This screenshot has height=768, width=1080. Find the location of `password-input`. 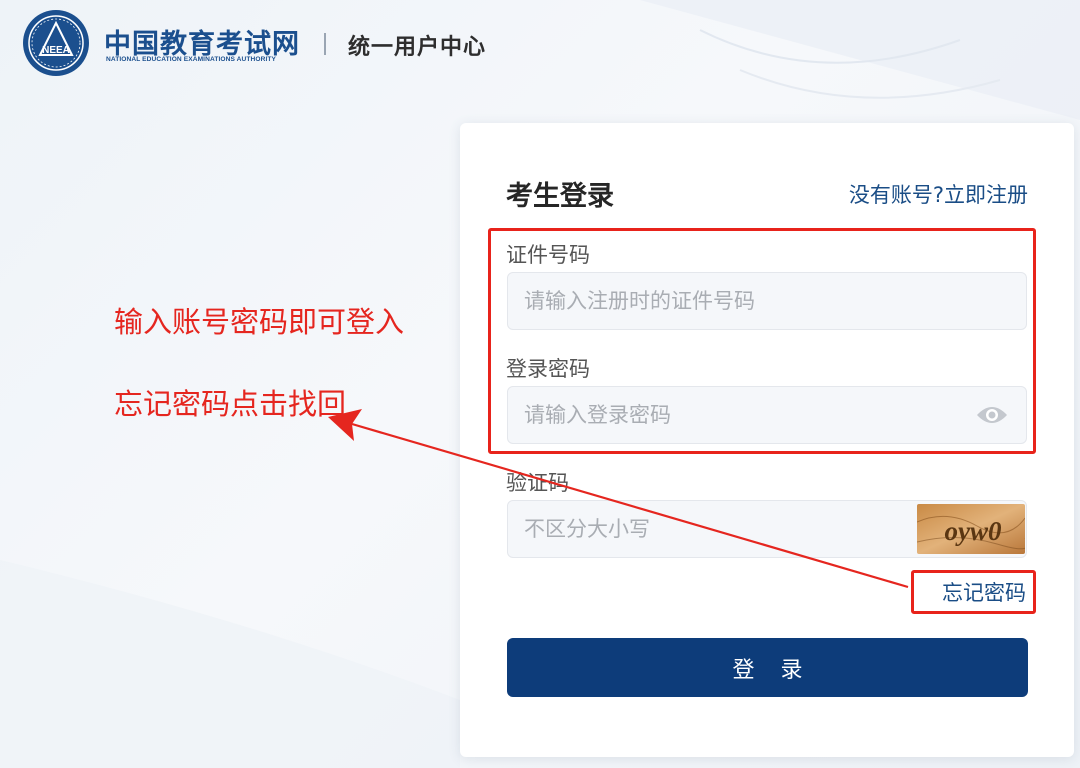

password-input is located at coordinates (767, 415).